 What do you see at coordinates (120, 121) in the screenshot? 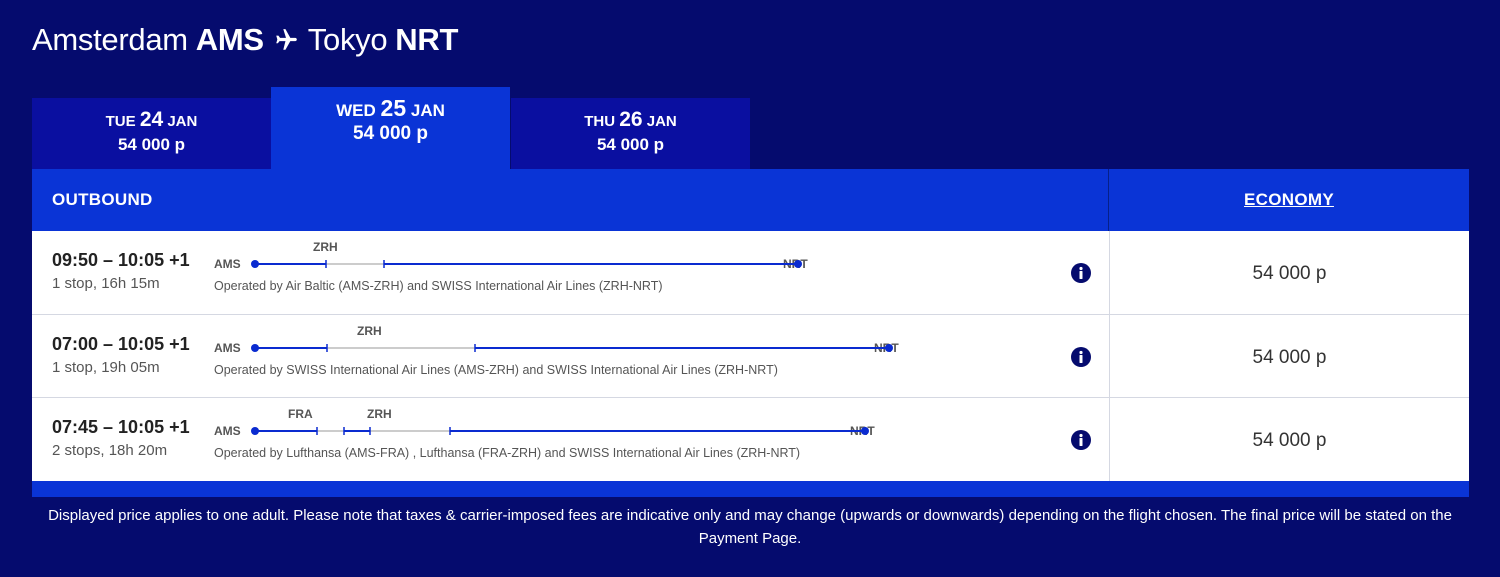
I see `weekday: TUE` at bounding box center [120, 121].